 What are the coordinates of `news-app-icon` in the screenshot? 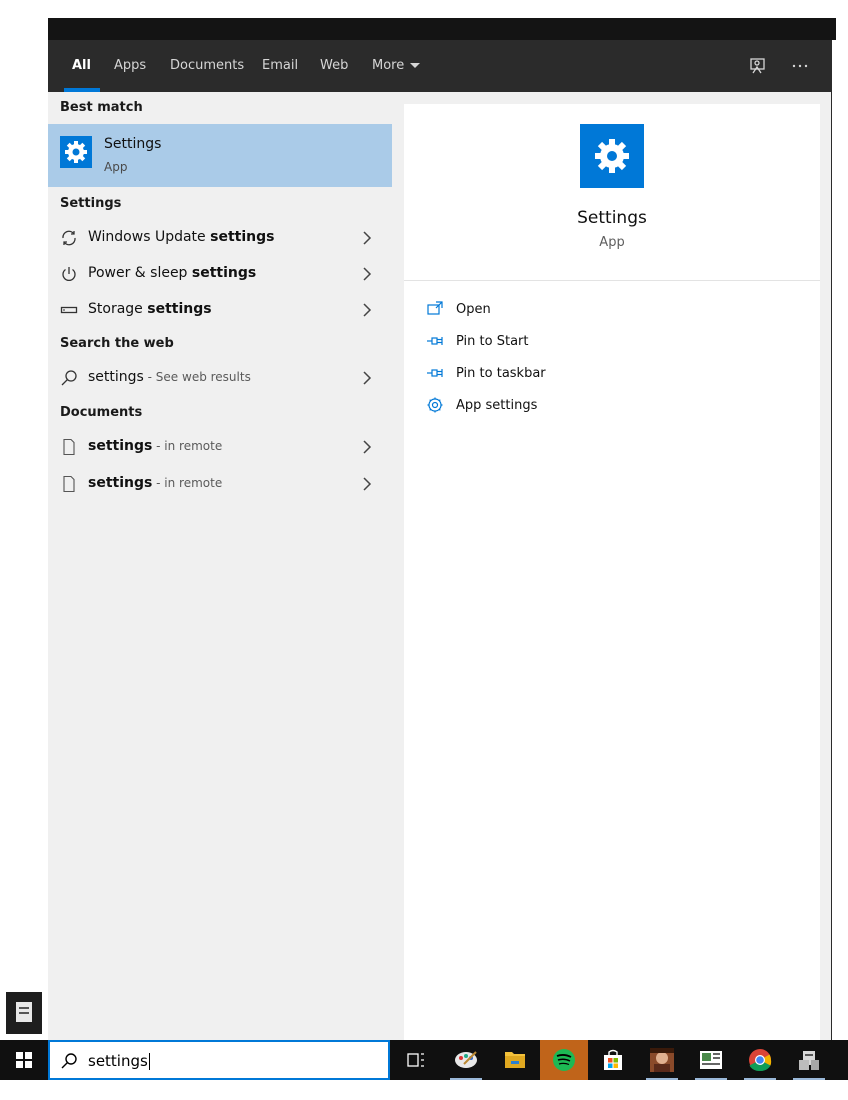 It's located at (711, 1060).